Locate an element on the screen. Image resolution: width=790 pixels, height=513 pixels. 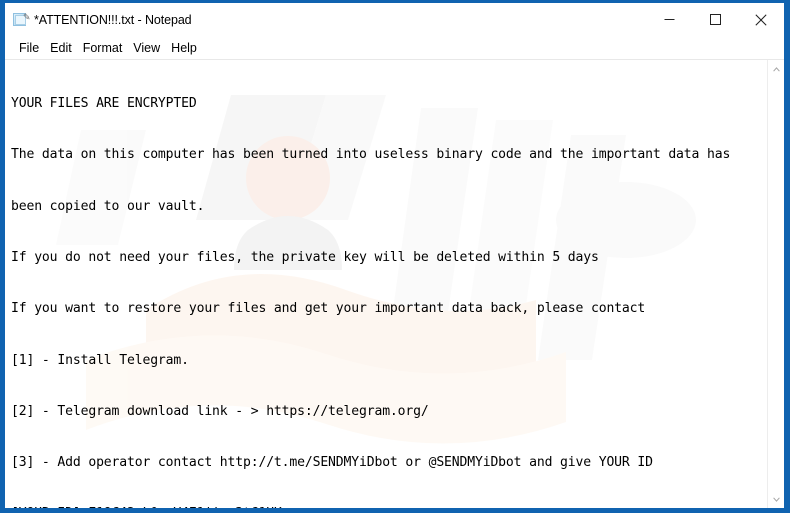
scroll-down-arrow-icon is located at coordinates (776, 499).